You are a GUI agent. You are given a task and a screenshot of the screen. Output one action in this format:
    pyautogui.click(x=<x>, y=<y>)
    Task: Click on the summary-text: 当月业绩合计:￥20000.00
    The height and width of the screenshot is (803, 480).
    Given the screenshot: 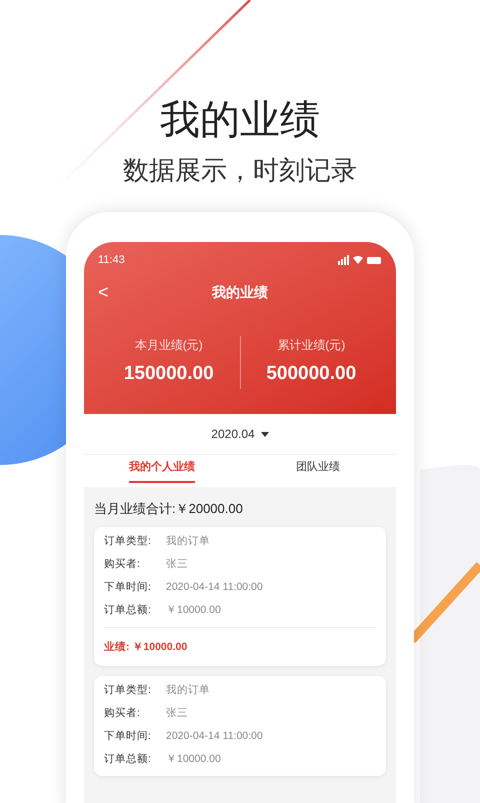 What is the action you would take?
    pyautogui.click(x=168, y=509)
    